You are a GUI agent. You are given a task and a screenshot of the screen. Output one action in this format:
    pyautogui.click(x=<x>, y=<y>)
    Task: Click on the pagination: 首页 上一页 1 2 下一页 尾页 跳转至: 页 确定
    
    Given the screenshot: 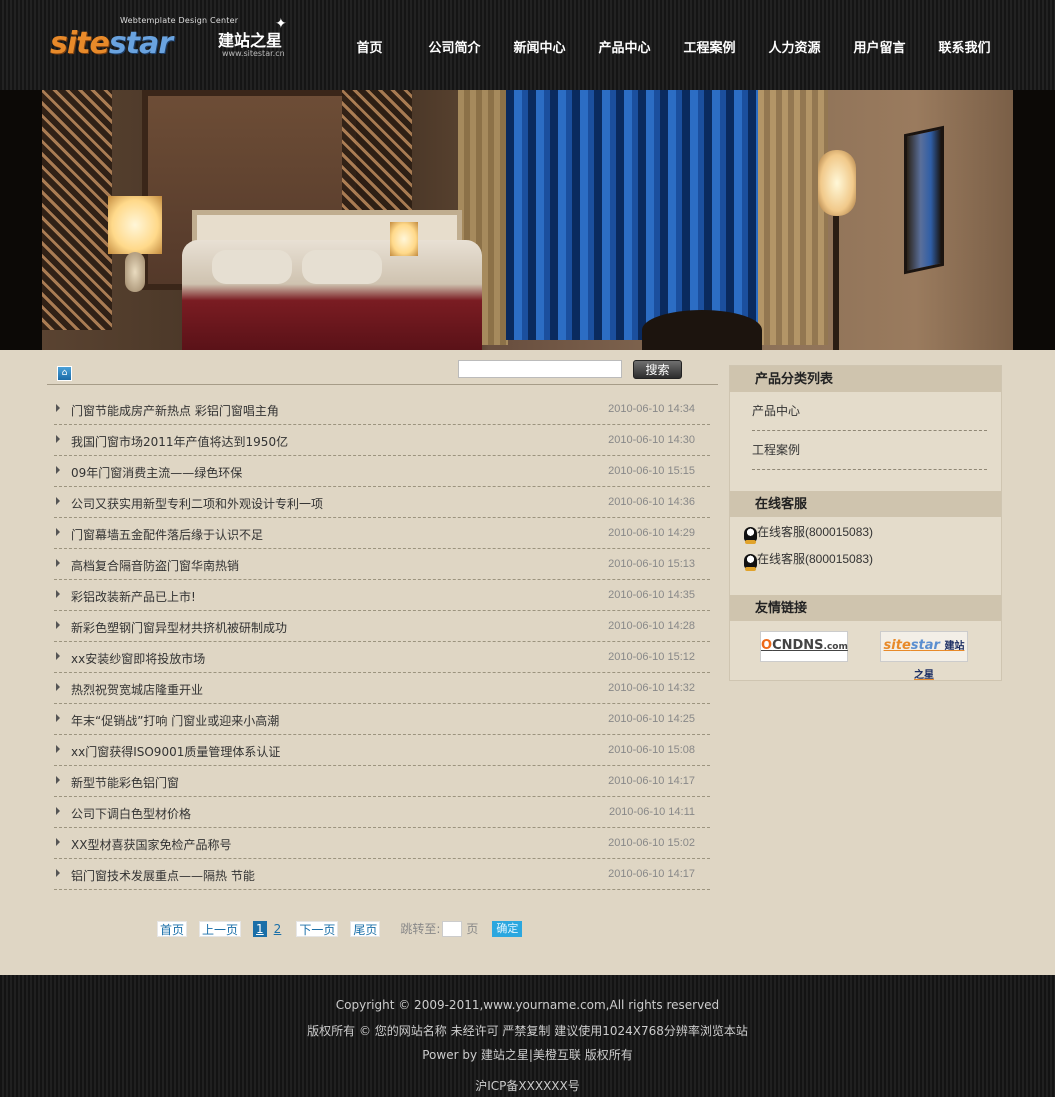 What is the action you would take?
    pyautogui.click(x=340, y=928)
    